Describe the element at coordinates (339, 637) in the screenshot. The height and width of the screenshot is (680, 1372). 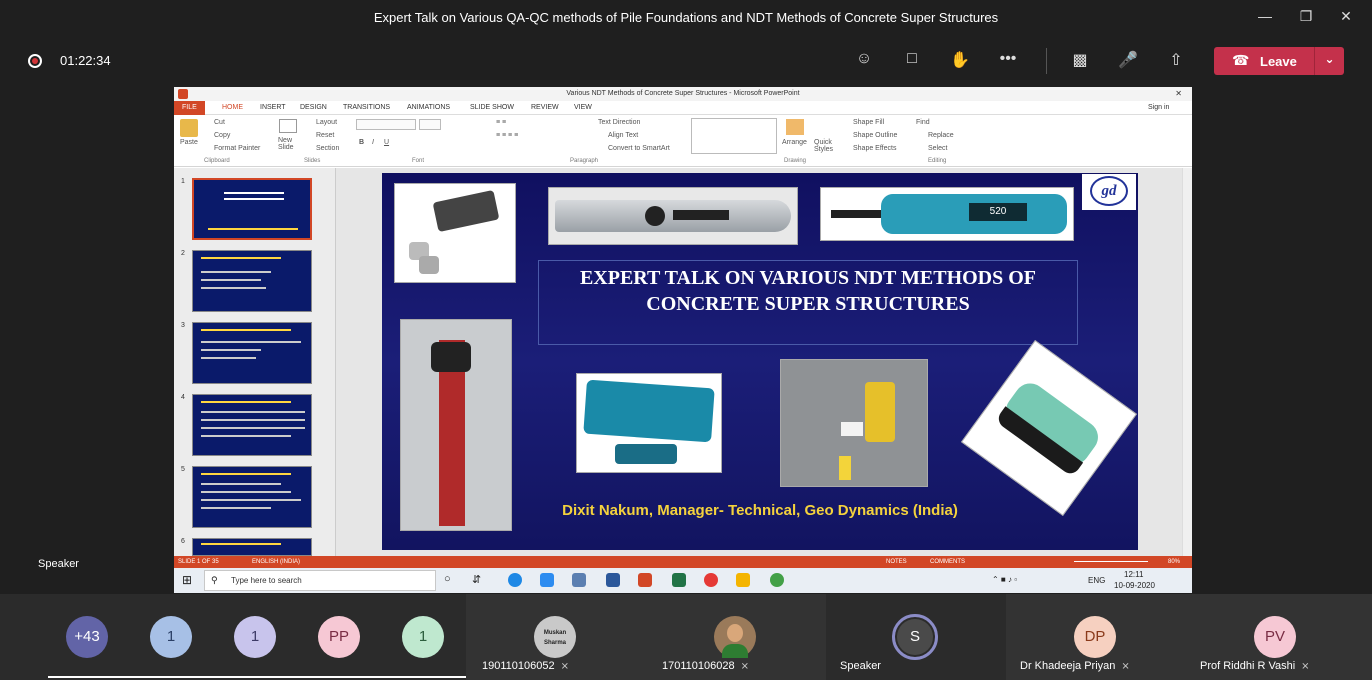
I see `participant-avatar: PP` at that location.